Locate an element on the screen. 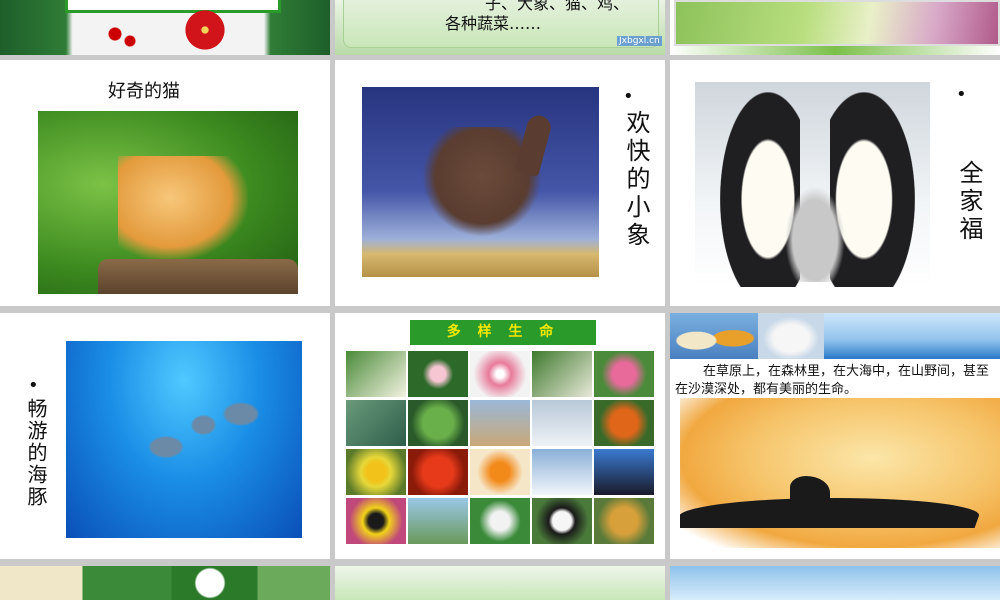 The width and height of the screenshot is (1000, 600). grid-orca is located at coordinates (624, 472).